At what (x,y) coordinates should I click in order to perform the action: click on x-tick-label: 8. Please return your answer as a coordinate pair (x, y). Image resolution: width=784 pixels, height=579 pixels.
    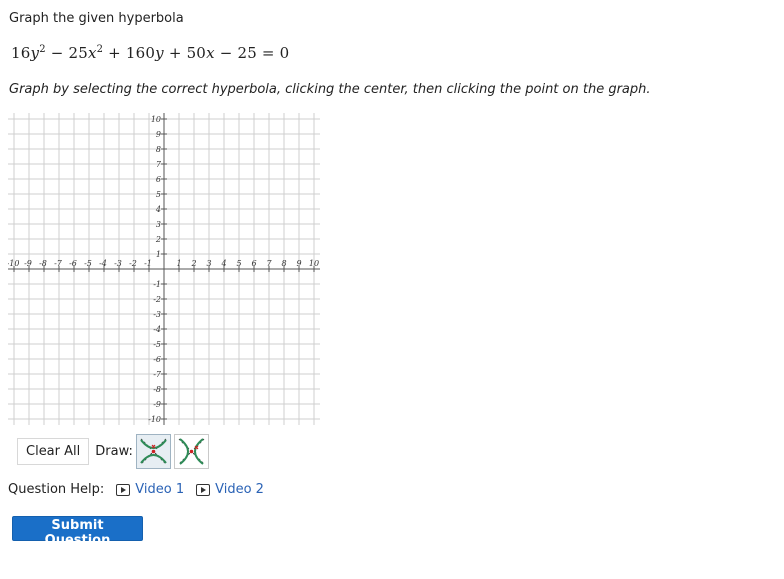
    Looking at the image, I should click on (283, 263).